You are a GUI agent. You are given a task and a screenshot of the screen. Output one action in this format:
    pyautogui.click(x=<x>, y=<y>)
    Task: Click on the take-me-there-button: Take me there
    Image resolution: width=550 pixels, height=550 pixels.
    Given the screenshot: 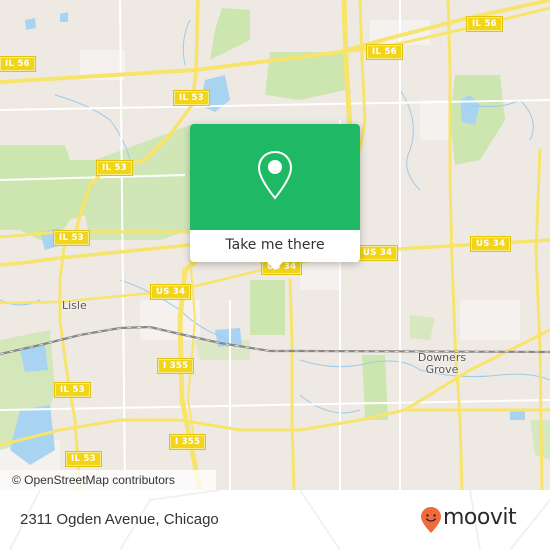 What is the action you would take?
    pyautogui.click(x=275, y=246)
    